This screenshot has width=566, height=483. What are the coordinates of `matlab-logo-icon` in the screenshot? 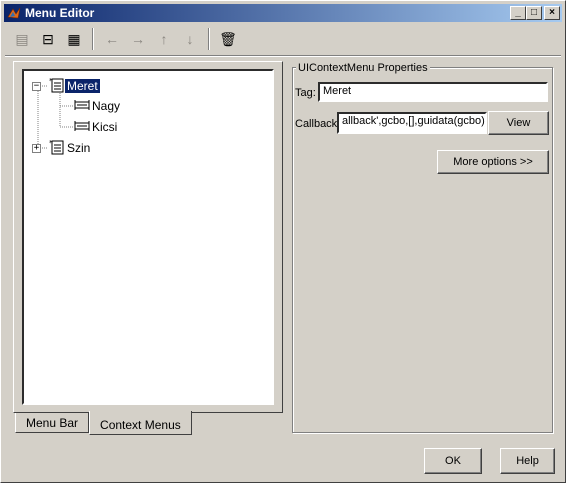 It's located at (14, 13).